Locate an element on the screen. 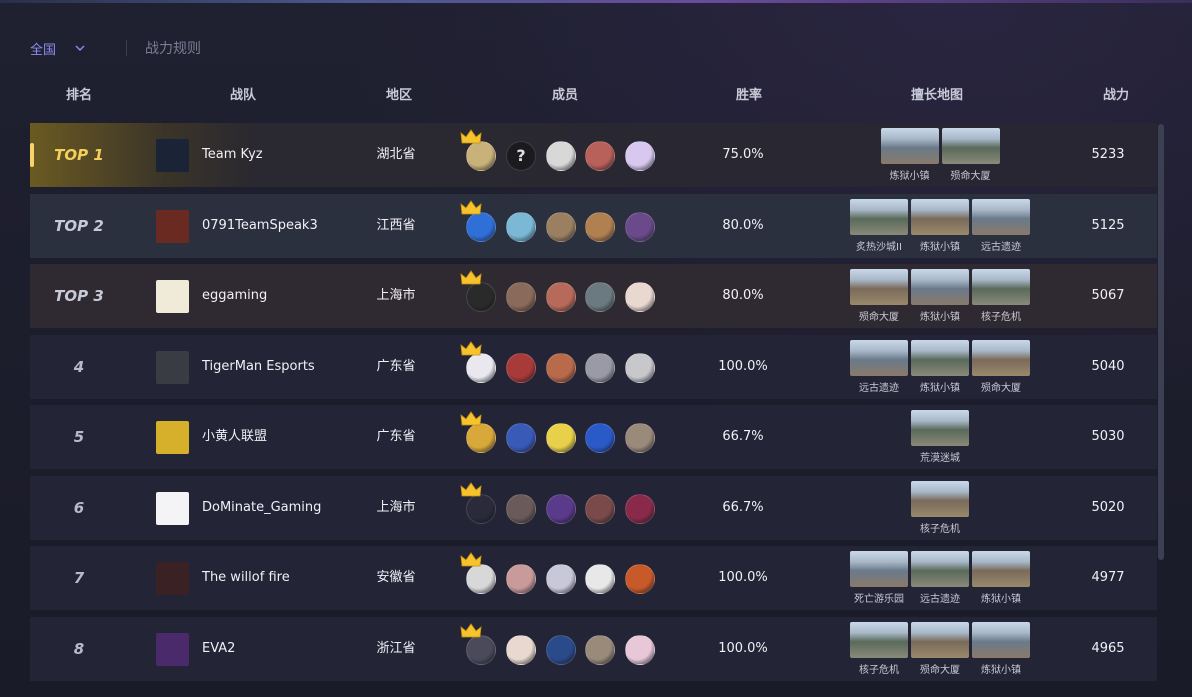 Image resolution: width=1192 pixels, height=697 pixels. team-name: Team Kyz is located at coordinates (232, 155).